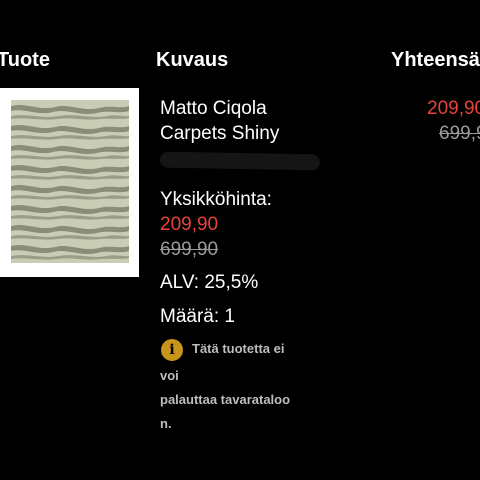  I want to click on line-total-original: 699,90, so click(459, 133).